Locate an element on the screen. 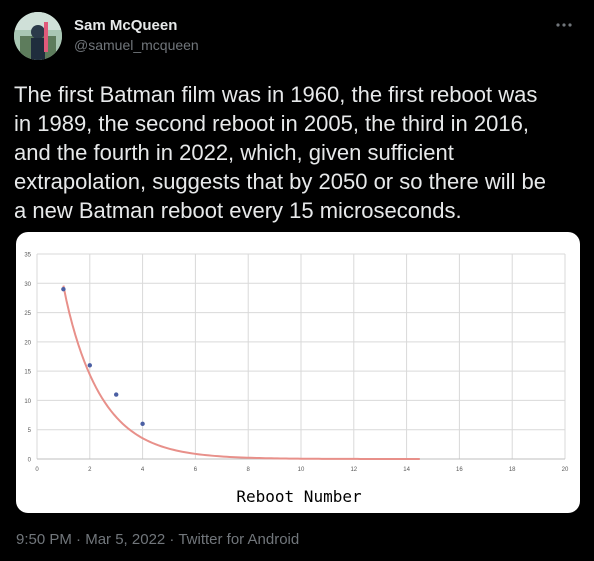 The width and height of the screenshot is (594, 561). y-tick-label: 0 is located at coordinates (30, 461).